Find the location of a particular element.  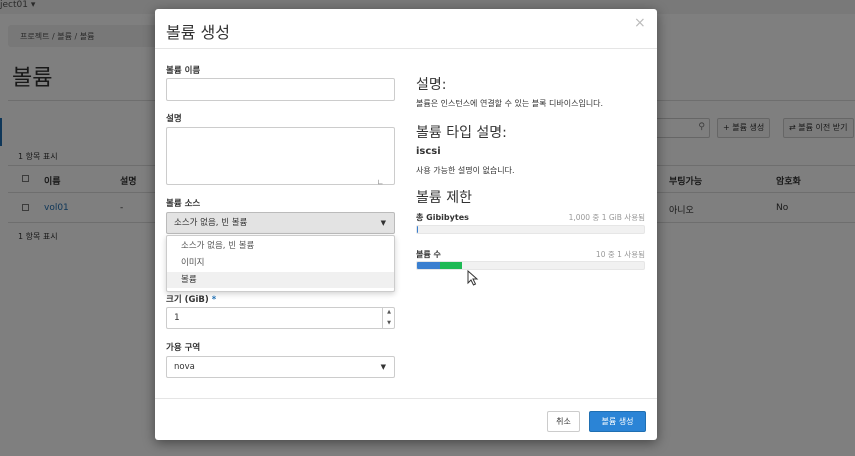

size-label: 크기 (GiB) * is located at coordinates (191, 299).